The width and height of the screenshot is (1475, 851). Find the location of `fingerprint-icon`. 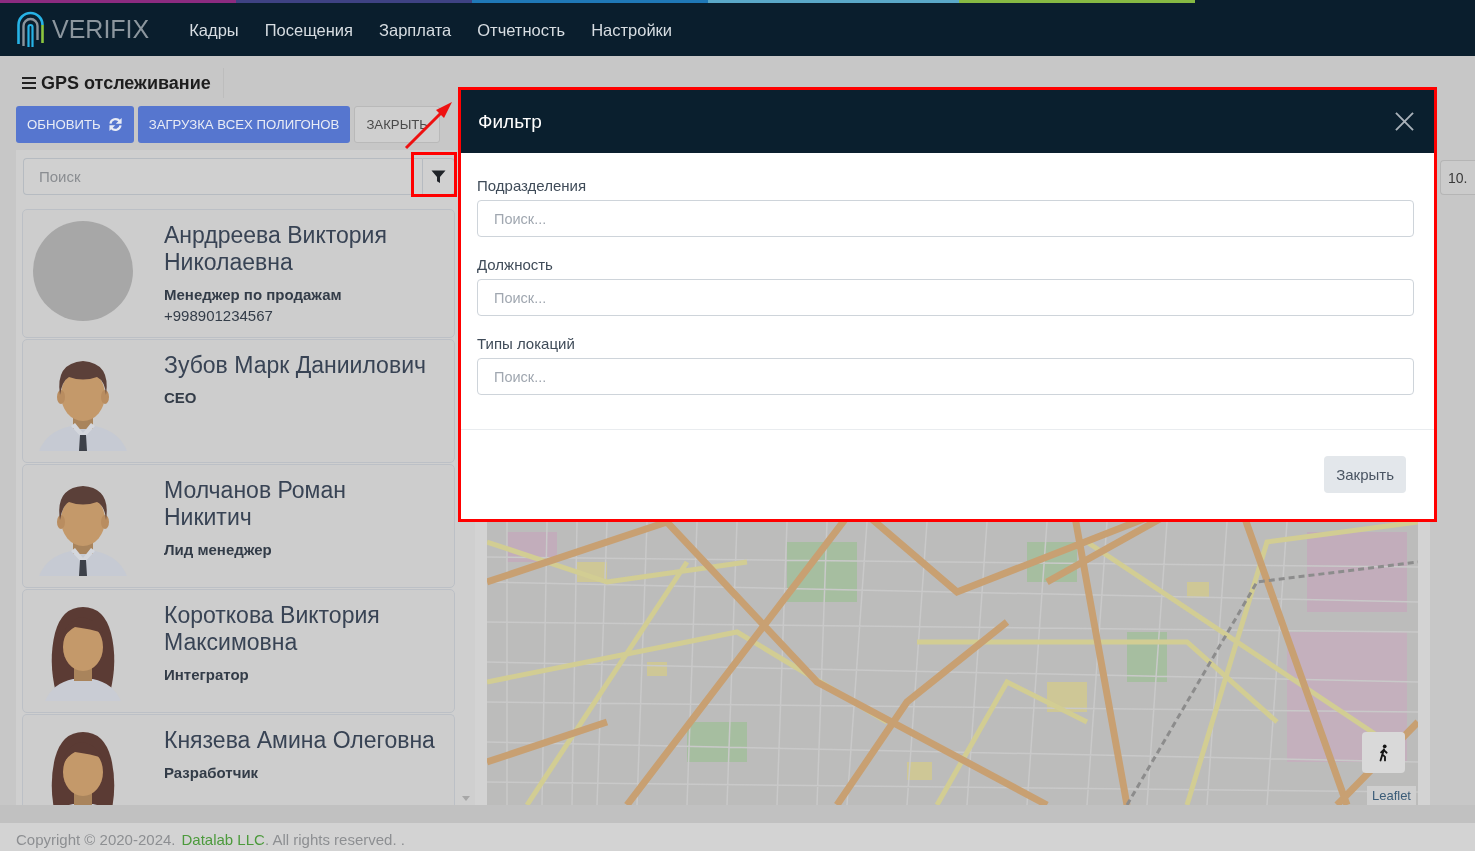

fingerprint-icon is located at coordinates (30, 29).